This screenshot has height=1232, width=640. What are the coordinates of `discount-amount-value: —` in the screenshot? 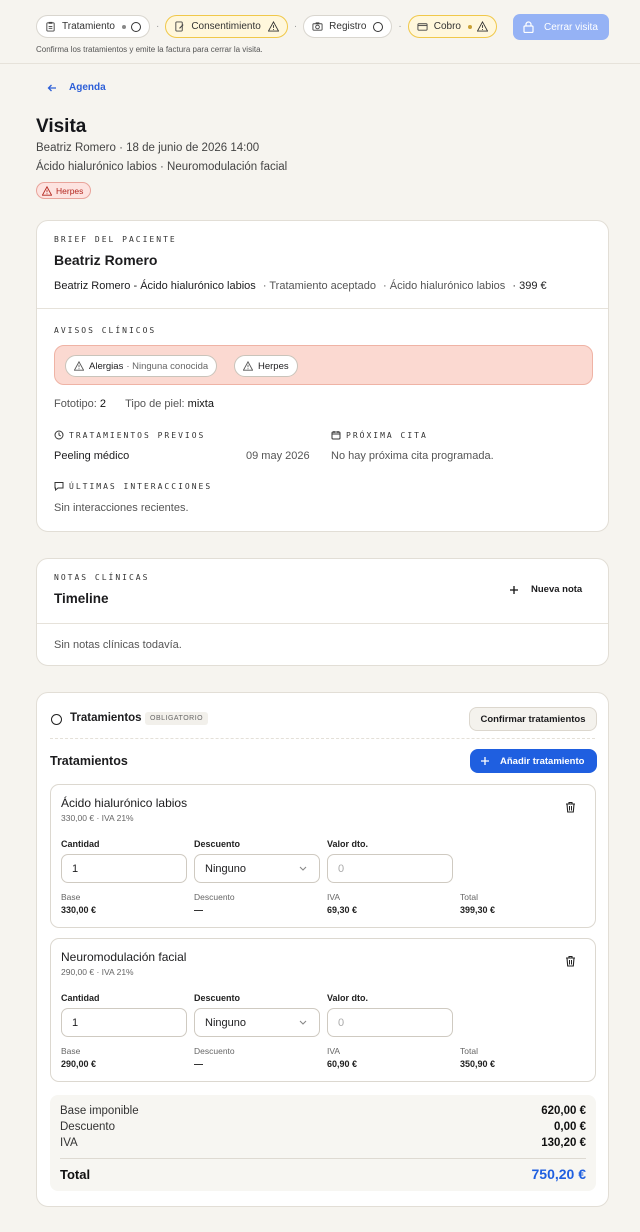 It's located at (198, 910).